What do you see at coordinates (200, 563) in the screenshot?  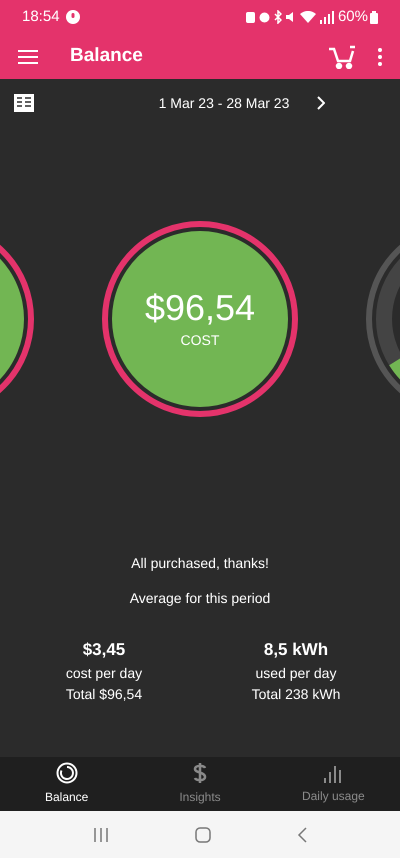 I see `info-text: All purchased, thanks!` at bounding box center [200, 563].